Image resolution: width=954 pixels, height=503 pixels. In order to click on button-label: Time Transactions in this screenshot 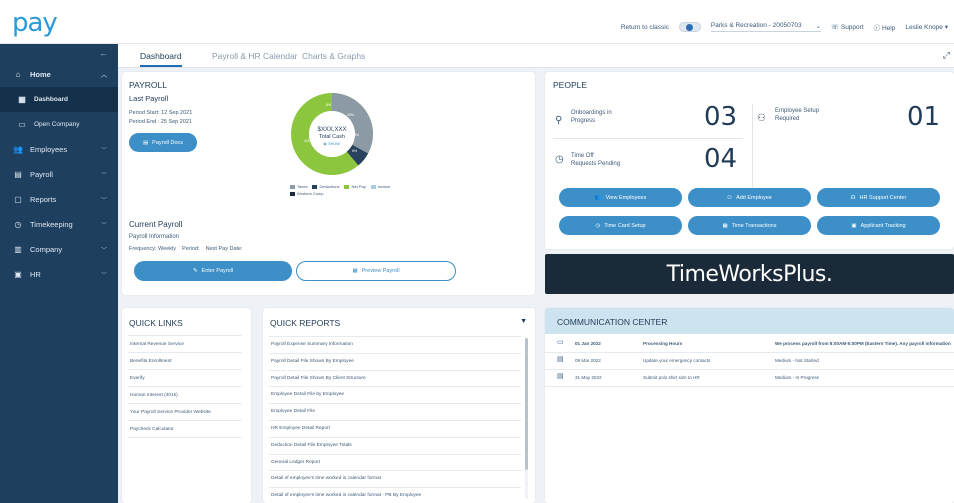, I will do `click(754, 225)`.